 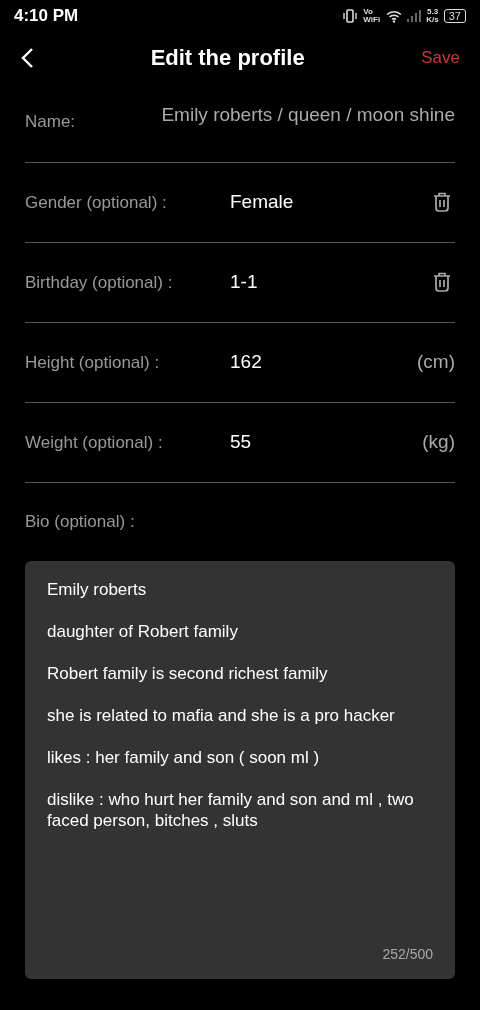 I want to click on field-label: Name:, so click(x=50, y=122).